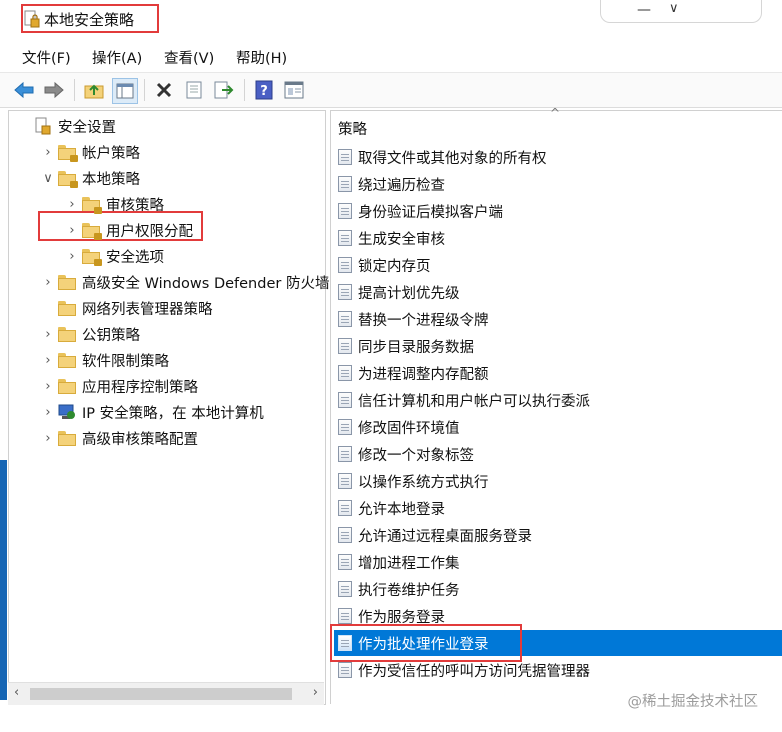 This screenshot has width=782, height=732. Describe the element at coordinates (24, 90) in the screenshot. I see `back-arrow-icon` at that location.